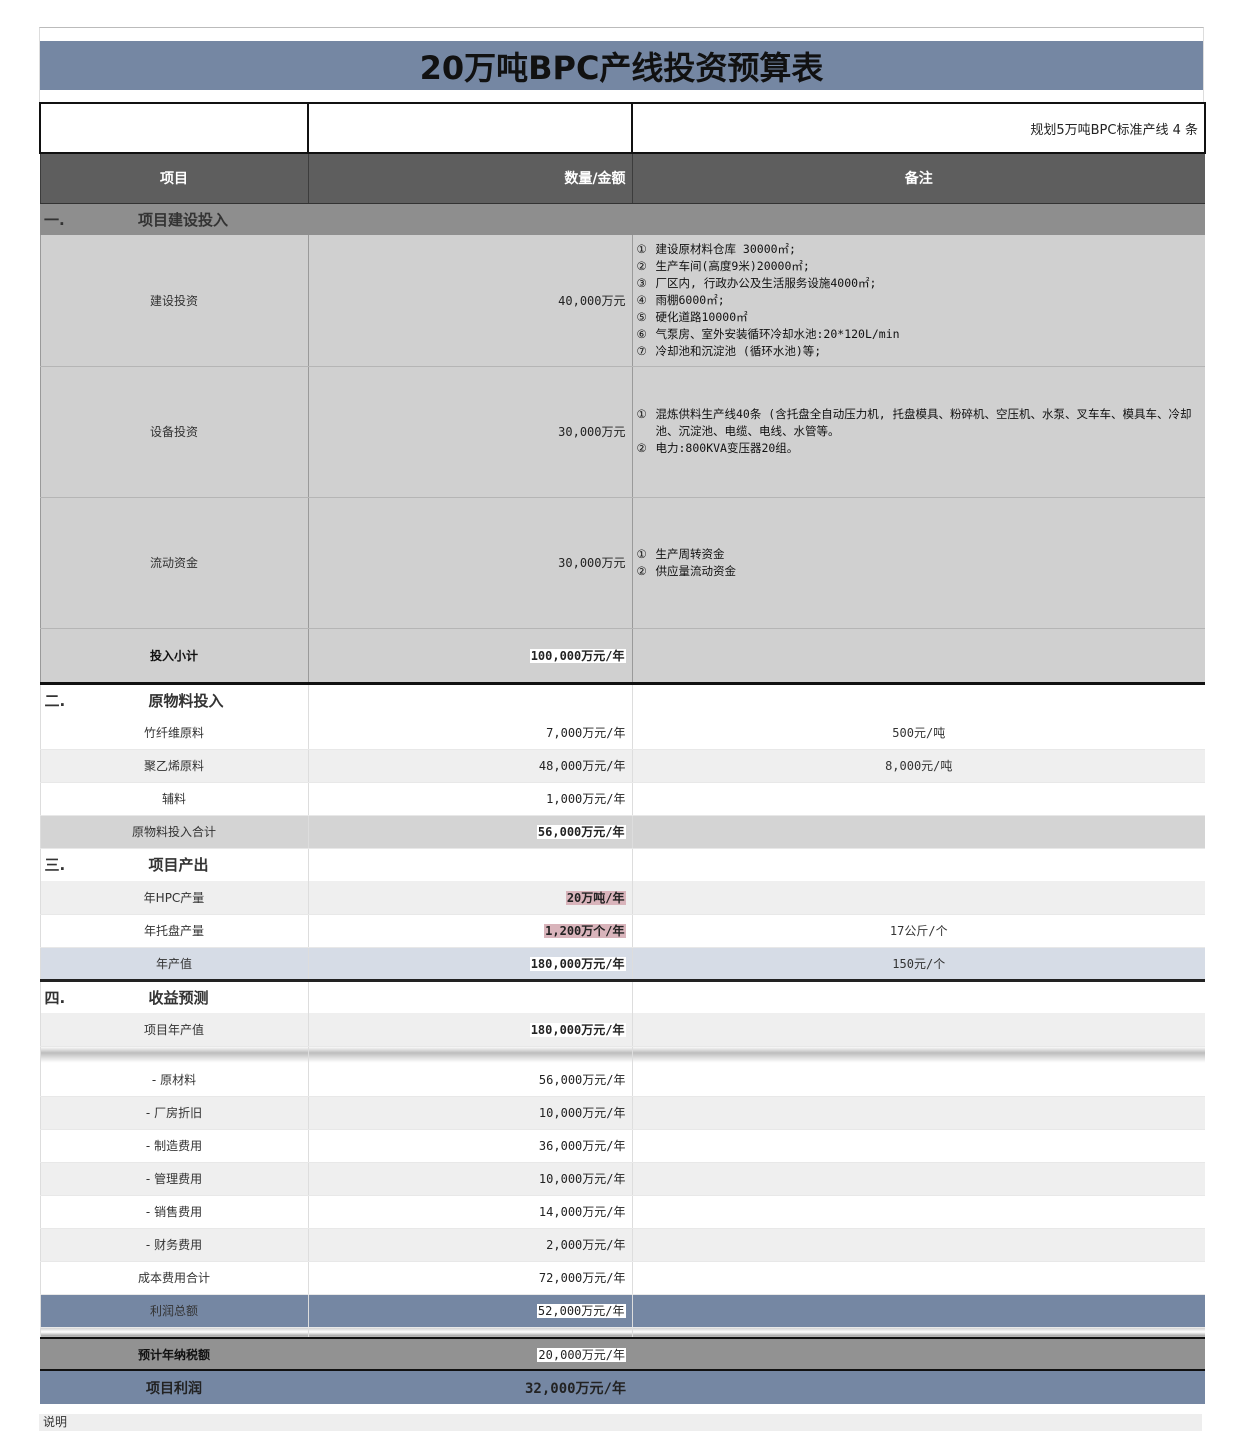  What do you see at coordinates (620, 1422) in the screenshot?
I see `footer-note: 说明` at bounding box center [620, 1422].